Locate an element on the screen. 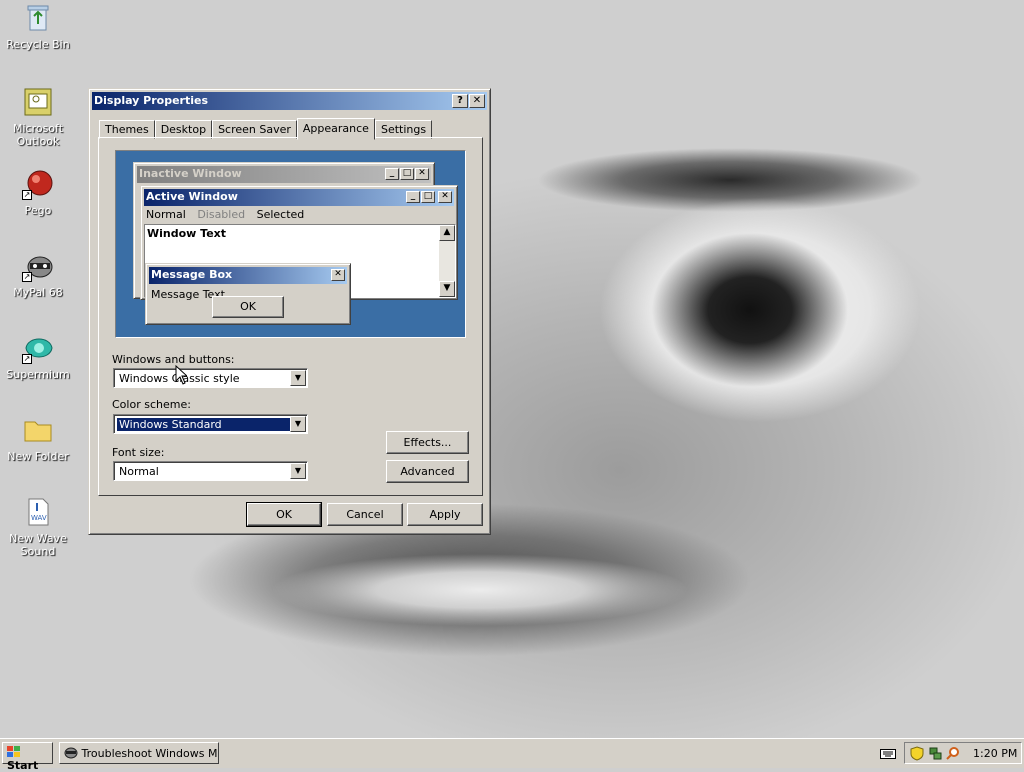 This screenshot has height=772, width=1024. desktop-icon-label: Supermium is located at coordinates (38, 374).